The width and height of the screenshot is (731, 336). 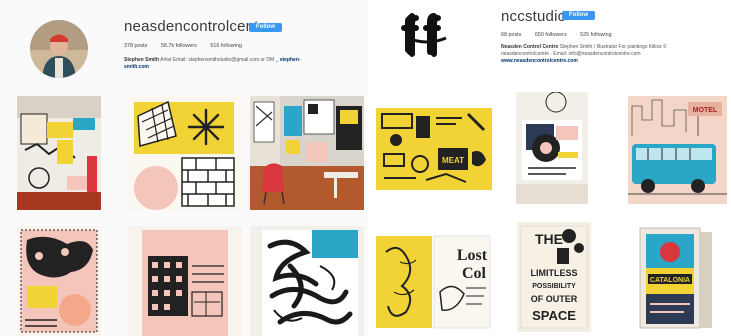 I want to click on following-count: 525 following, so click(x=595, y=35).